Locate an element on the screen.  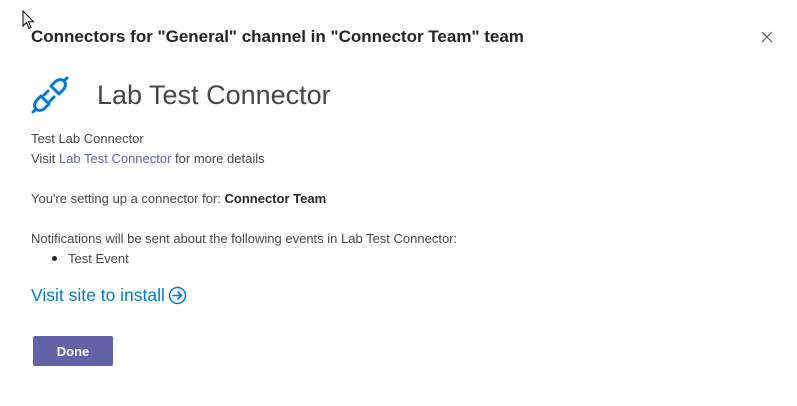
arrow-circle-right-icon is located at coordinates (177, 295).